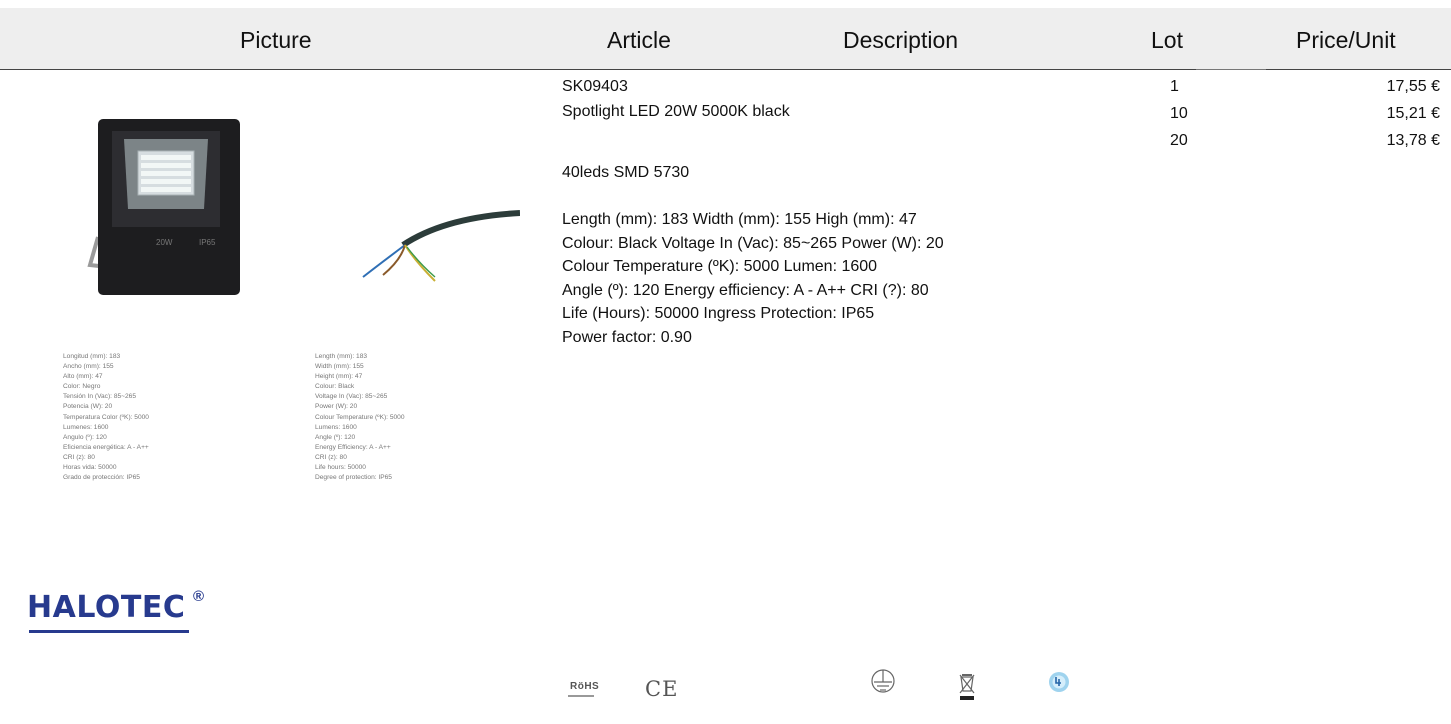 The height and width of the screenshot is (724, 1451). Describe the element at coordinates (353, 478) in the screenshot. I see `spec-line: Degree of protection: IP65` at that location.